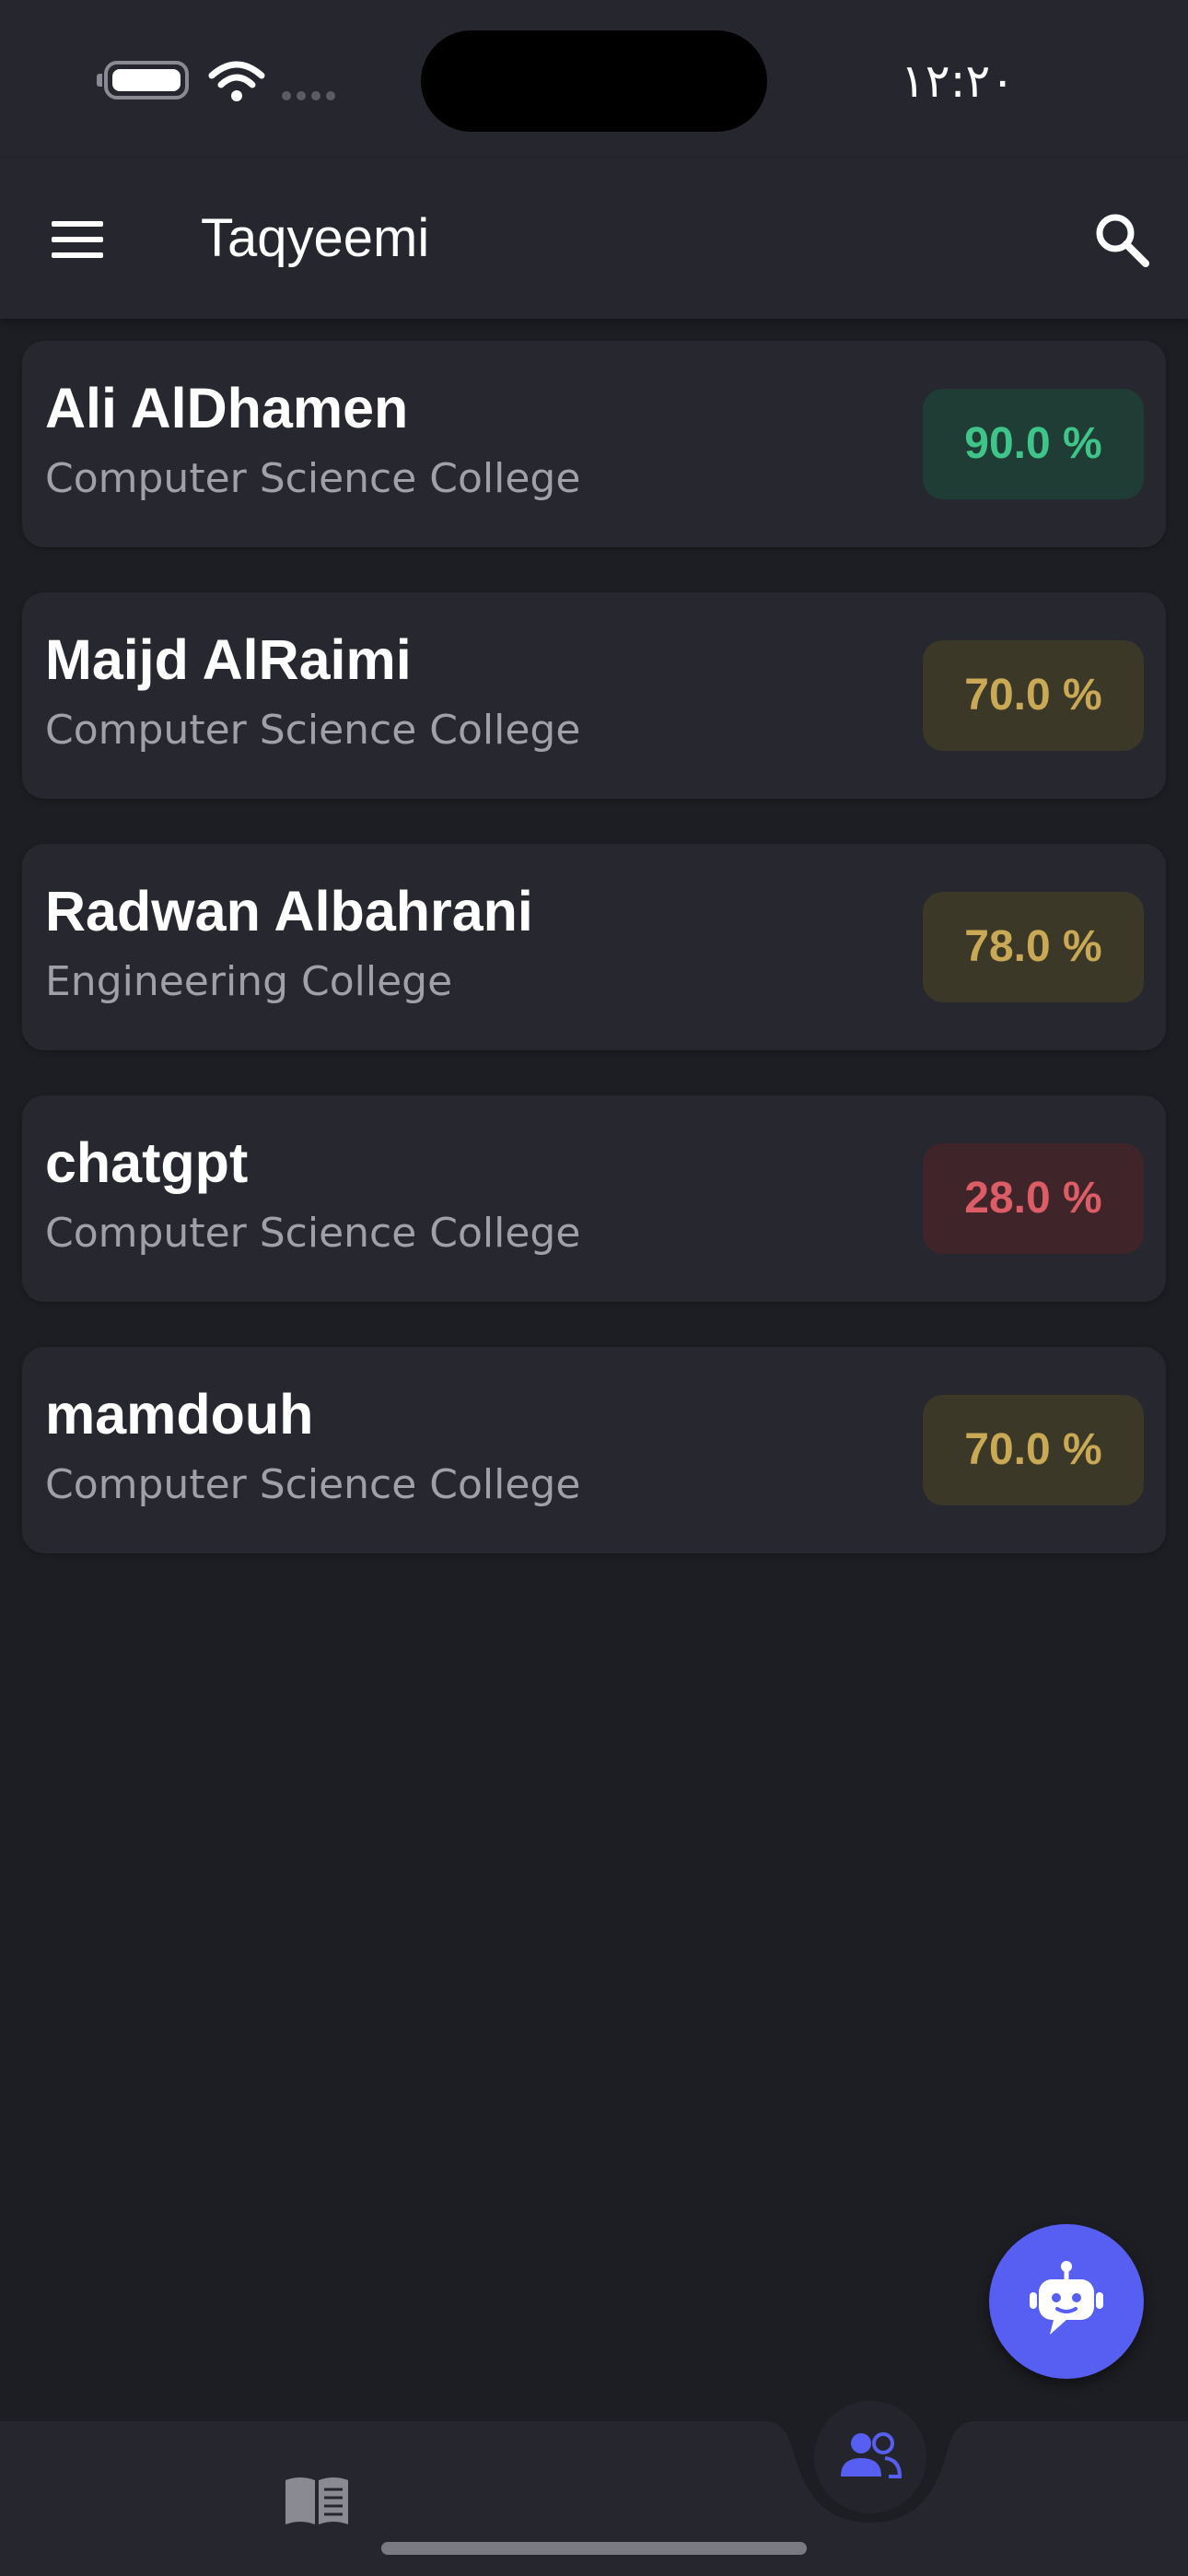 This screenshot has width=1188, height=2576. Describe the element at coordinates (143, 80) in the screenshot. I see `battery-icon` at that location.